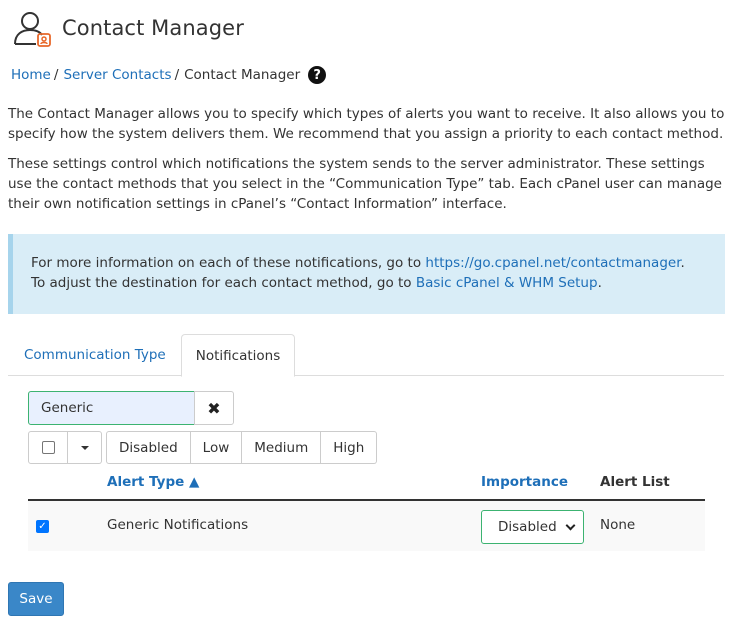  What do you see at coordinates (148, 447) in the screenshot?
I see `set-disabled-button: Disabled` at bounding box center [148, 447].